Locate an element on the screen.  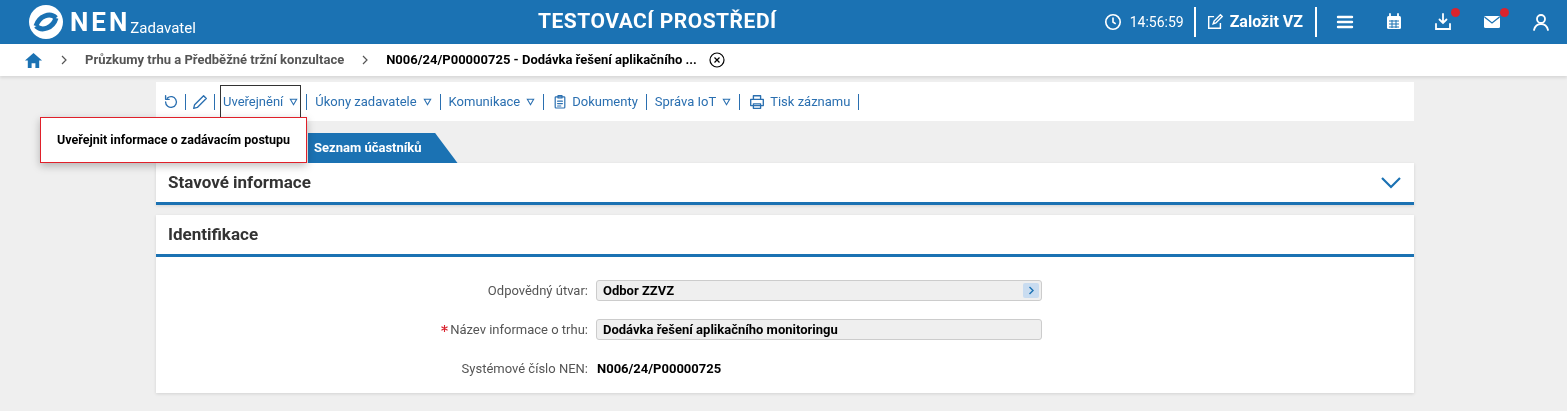
menu-button: Úkony zadavatele is located at coordinates (373, 101).